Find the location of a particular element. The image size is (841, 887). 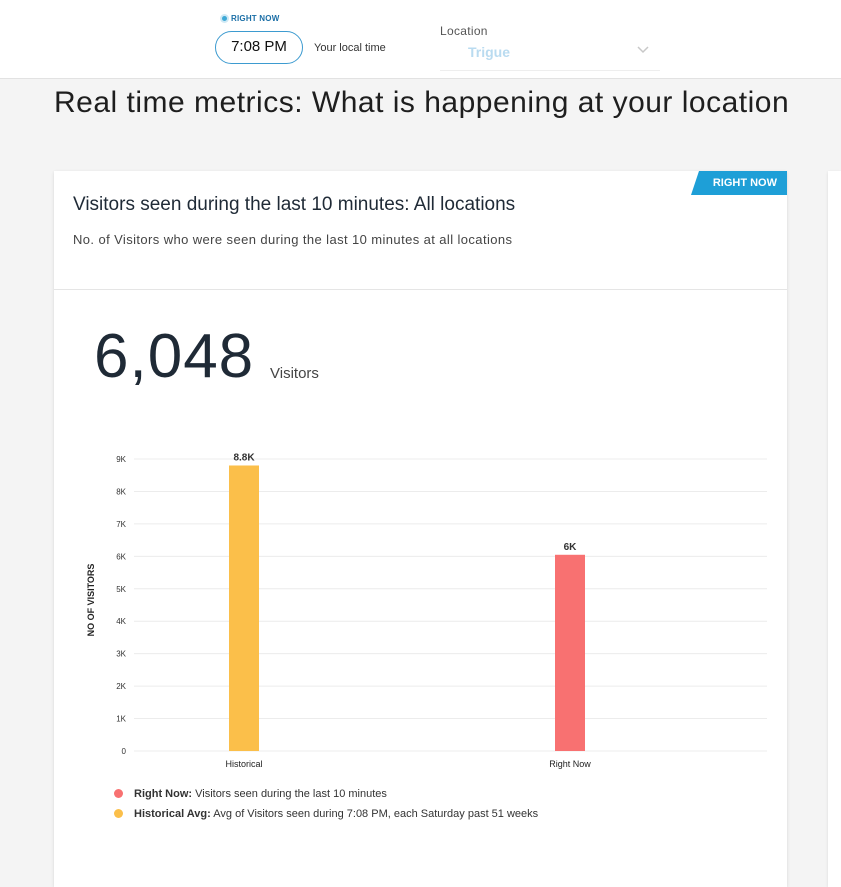

y-tick-label: 5K is located at coordinates (121, 589).